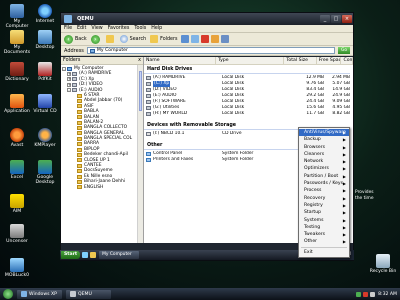 The height and width of the screenshot is (300, 400). Describe the element at coordinates (163, 39) in the screenshot. I see `folders-button: Folders` at that location.